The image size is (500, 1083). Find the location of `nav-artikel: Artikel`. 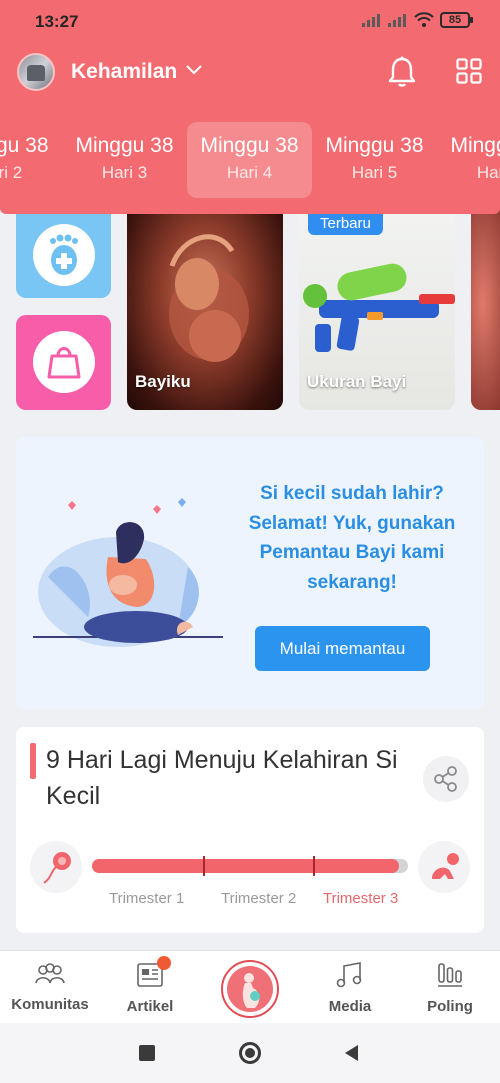

nav-artikel: Artikel is located at coordinates (150, 988).